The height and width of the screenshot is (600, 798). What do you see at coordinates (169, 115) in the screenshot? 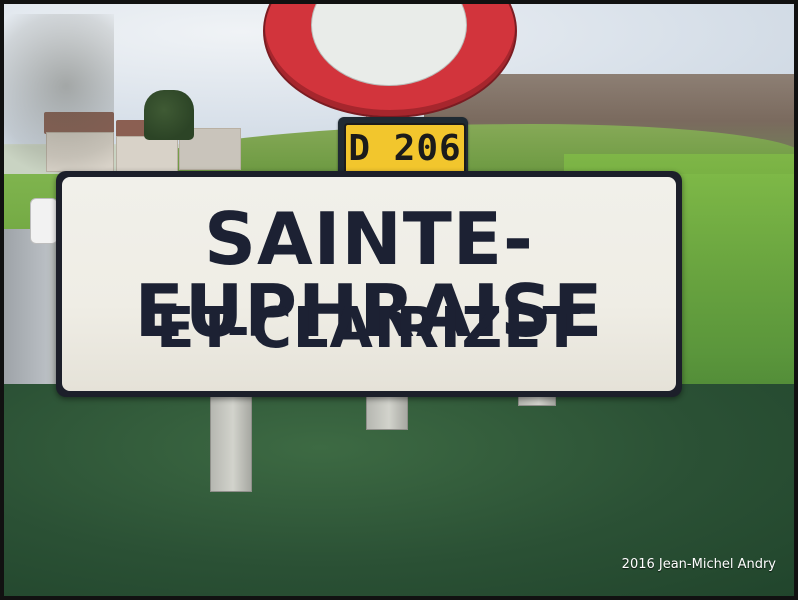
I see `trees` at bounding box center [169, 115].